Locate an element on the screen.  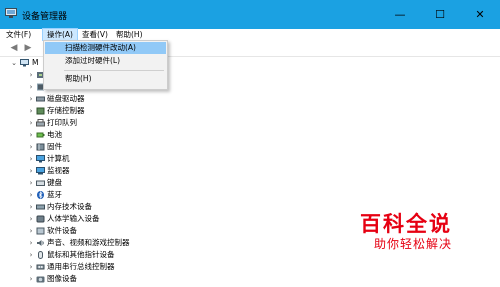
root-label: M is located at coordinates (35, 62).